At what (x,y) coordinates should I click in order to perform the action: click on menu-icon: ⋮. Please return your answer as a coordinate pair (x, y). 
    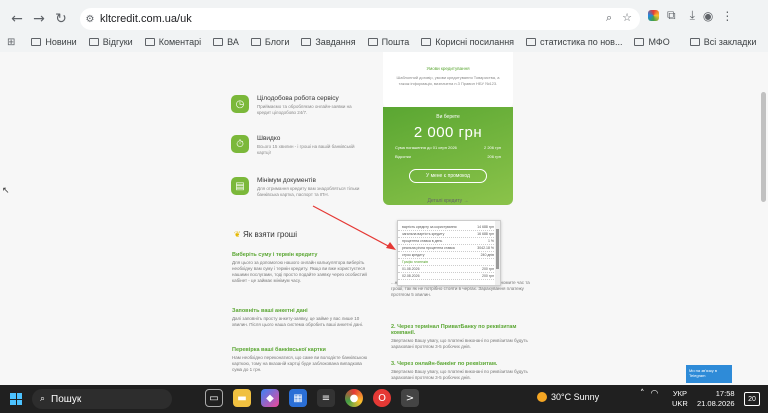
    Looking at the image, I should click on (727, 16).